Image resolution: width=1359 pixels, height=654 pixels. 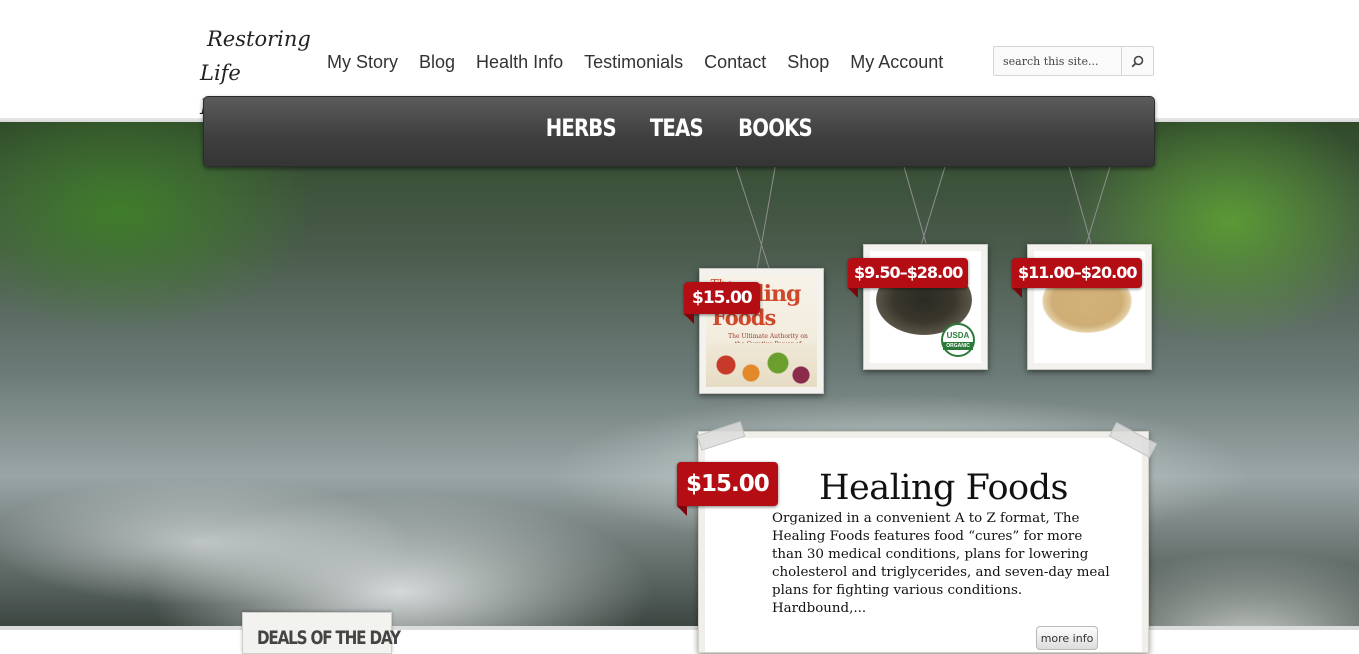 What do you see at coordinates (1067, 638) in the screenshot?
I see `more-info-button: more info` at bounding box center [1067, 638].